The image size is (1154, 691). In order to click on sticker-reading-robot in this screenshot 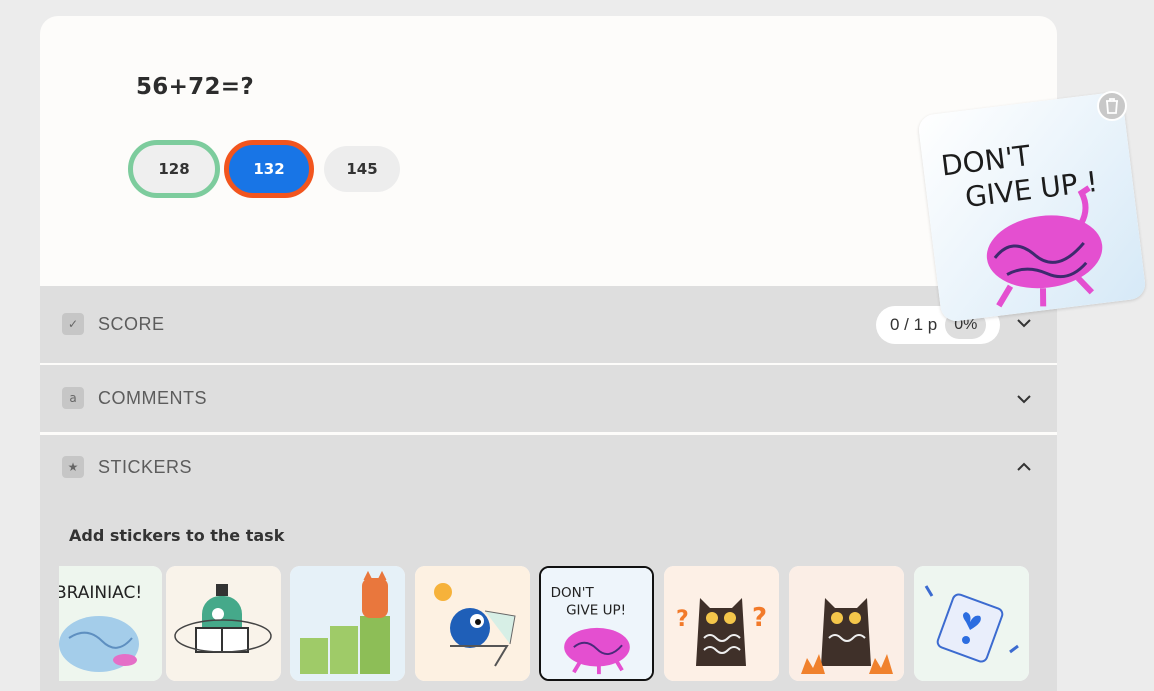, I will do `click(223, 623)`.